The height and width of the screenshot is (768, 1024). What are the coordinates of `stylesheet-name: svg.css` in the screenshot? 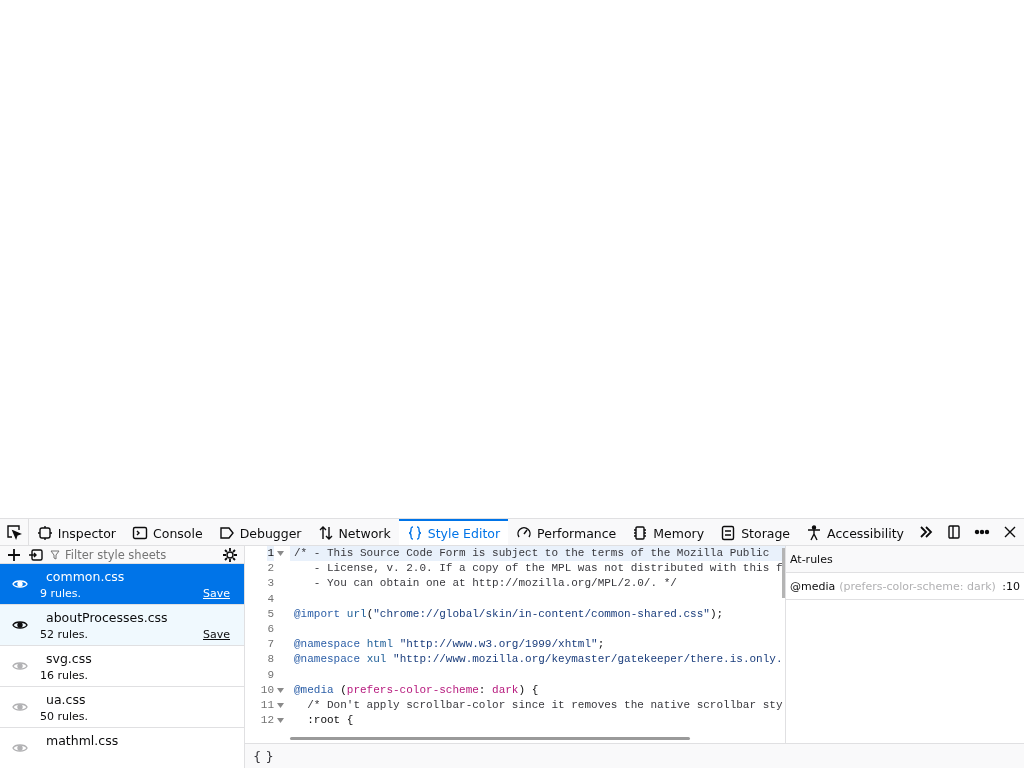 It's located at (69, 658).